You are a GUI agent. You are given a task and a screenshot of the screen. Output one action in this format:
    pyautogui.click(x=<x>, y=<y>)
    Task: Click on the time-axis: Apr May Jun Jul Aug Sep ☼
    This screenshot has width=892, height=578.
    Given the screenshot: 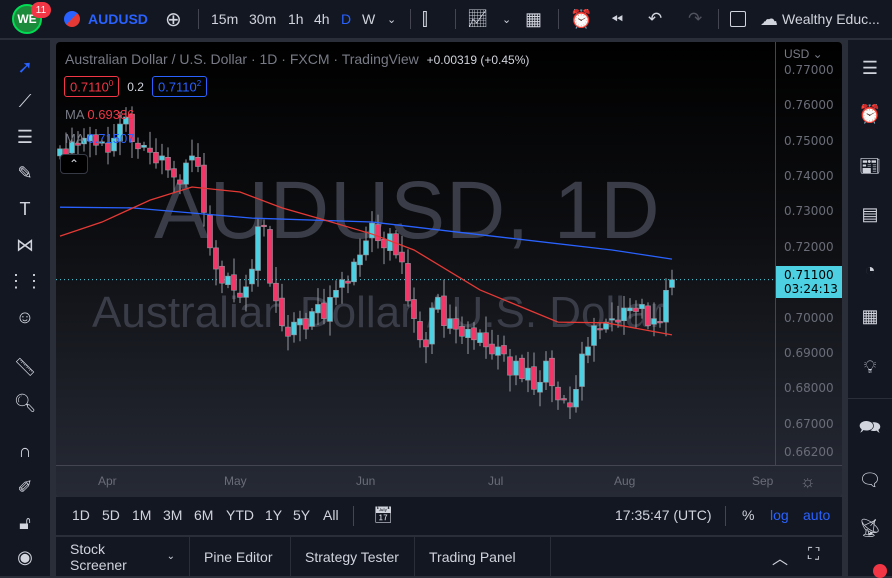 What is the action you would take?
    pyautogui.click(x=449, y=481)
    